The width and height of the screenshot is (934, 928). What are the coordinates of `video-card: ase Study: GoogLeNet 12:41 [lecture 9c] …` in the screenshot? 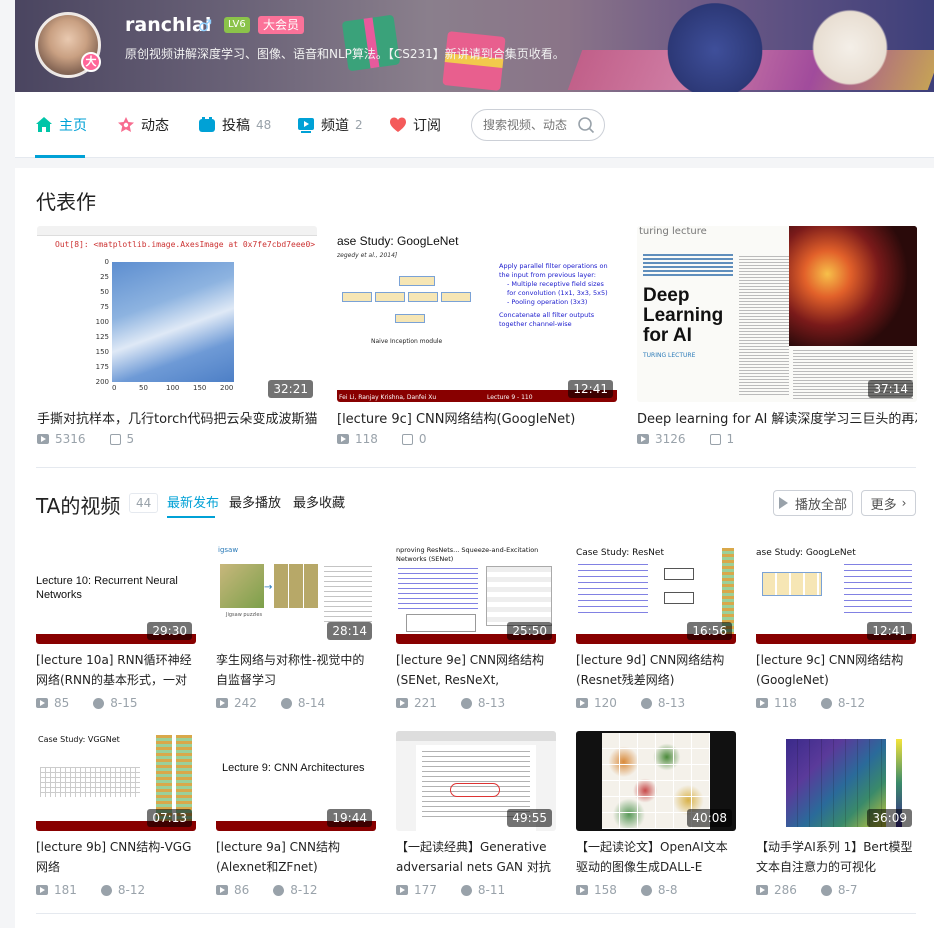 It's located at (836, 627).